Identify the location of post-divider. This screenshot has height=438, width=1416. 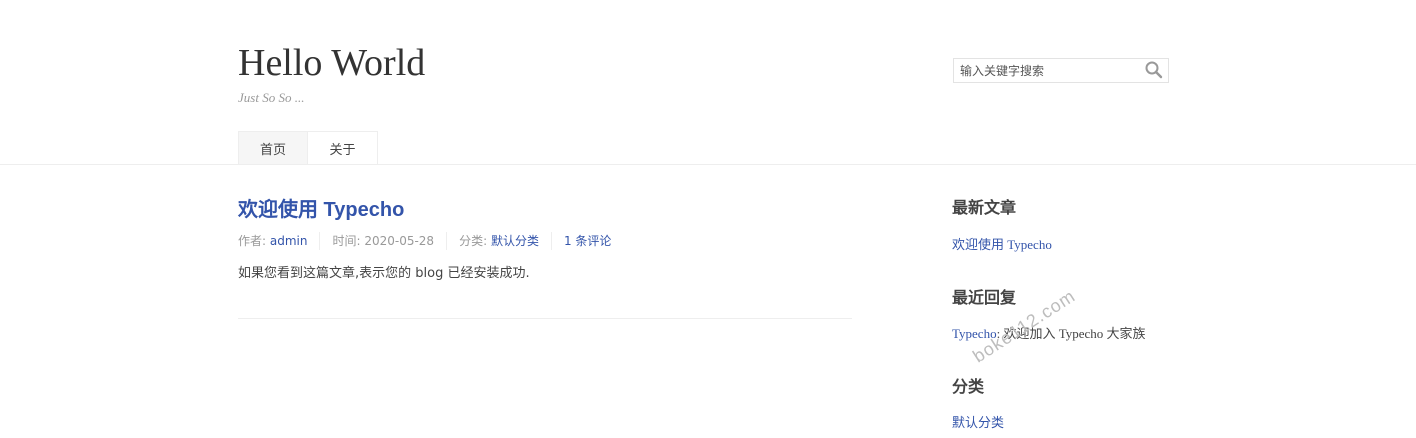
(545, 318).